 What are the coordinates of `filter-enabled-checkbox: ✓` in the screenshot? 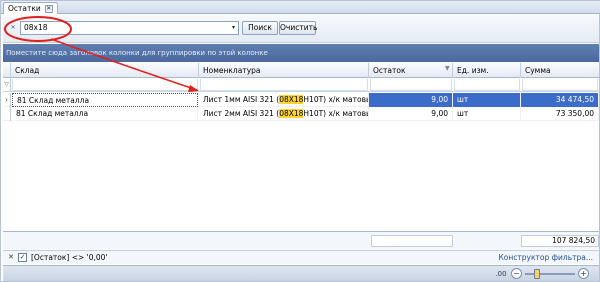 It's located at (22, 257).